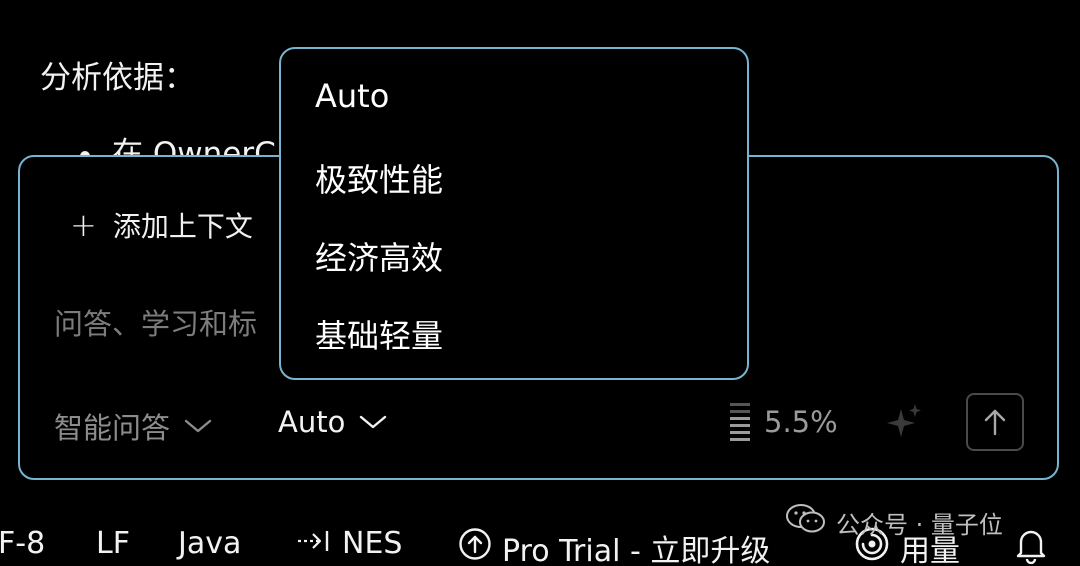 This screenshot has height=566, width=1080. I want to click on plus-icon: +, so click(83, 225).